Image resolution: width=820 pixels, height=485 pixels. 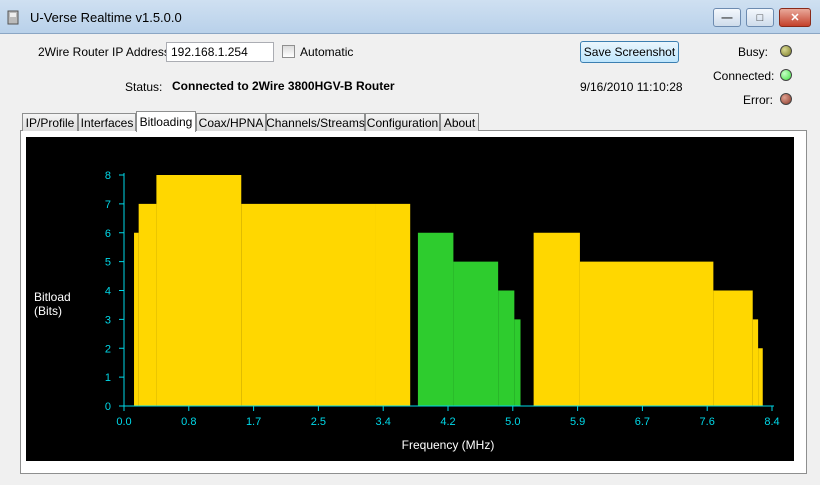 What do you see at coordinates (108, 263) in the screenshot?
I see `y-tick-label: 5` at bounding box center [108, 263].